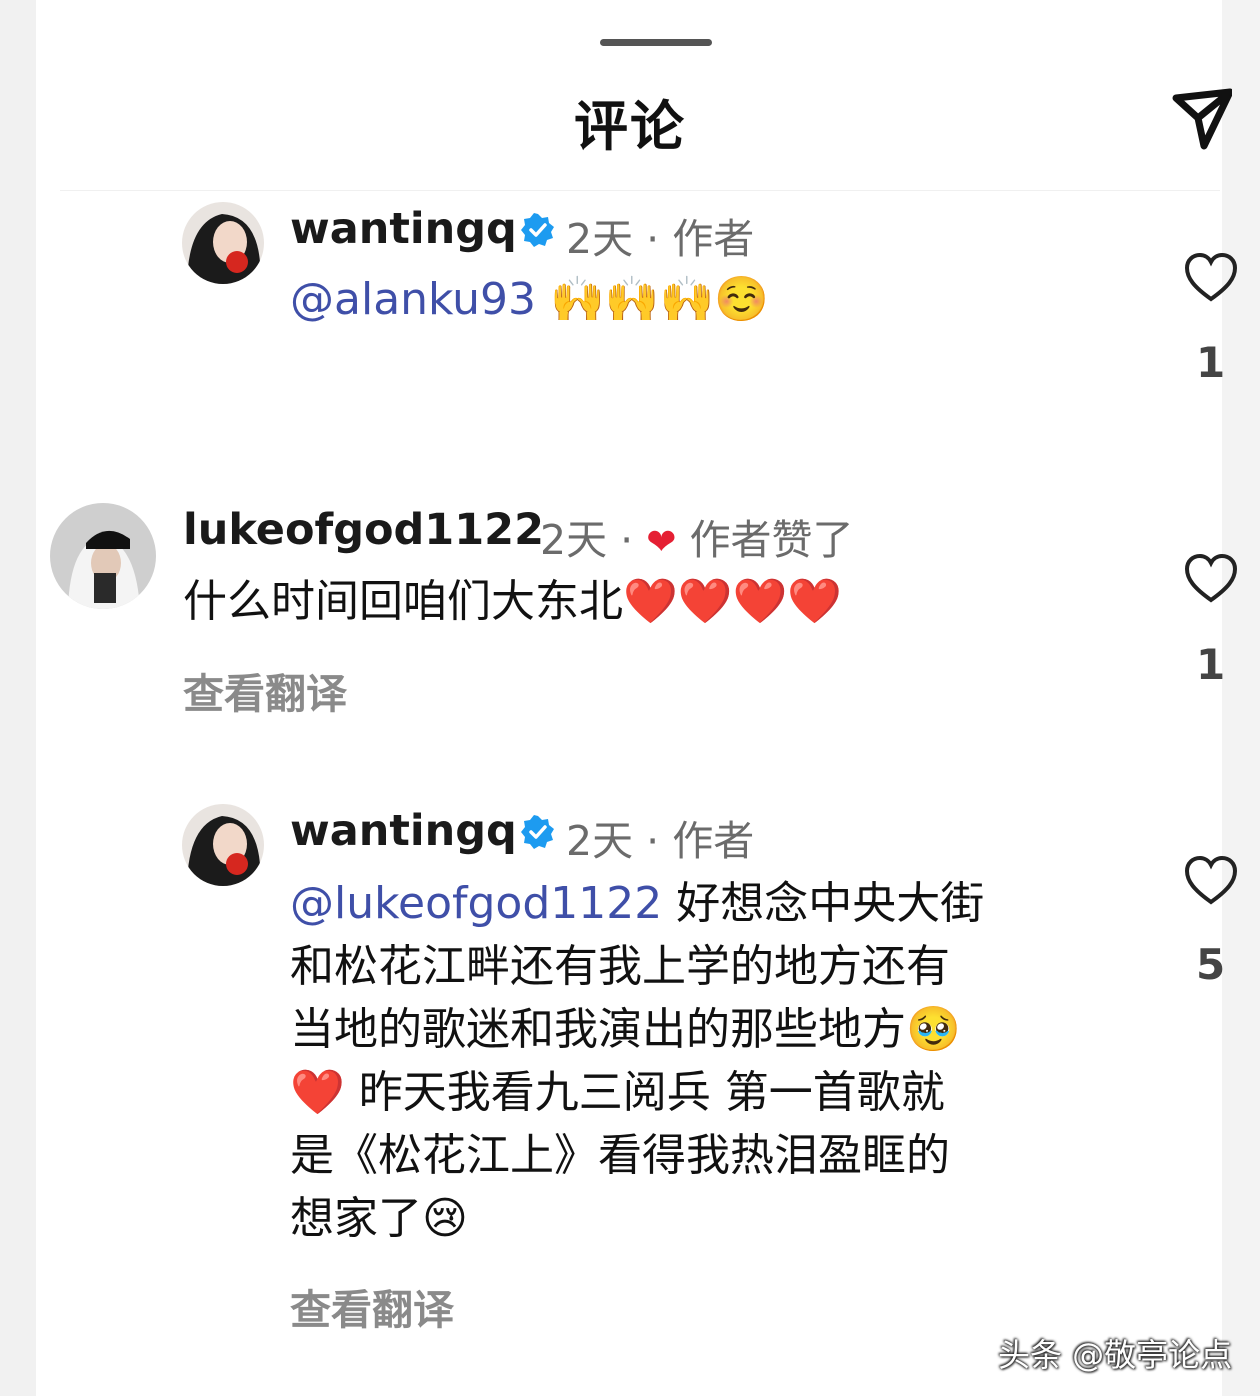  What do you see at coordinates (620, 966) in the screenshot?
I see `comment-line: 和松花江畔还有我上学的地方还有` at bounding box center [620, 966].